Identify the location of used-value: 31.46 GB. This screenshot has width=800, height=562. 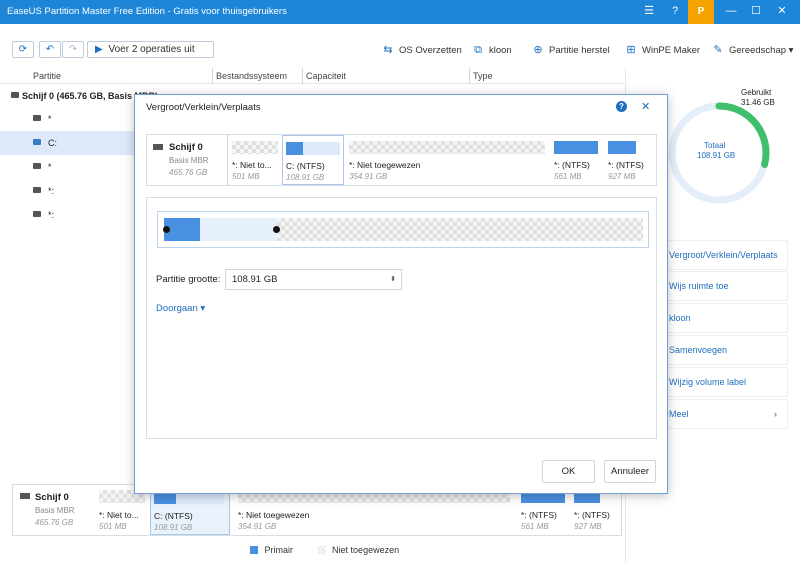
(758, 102).